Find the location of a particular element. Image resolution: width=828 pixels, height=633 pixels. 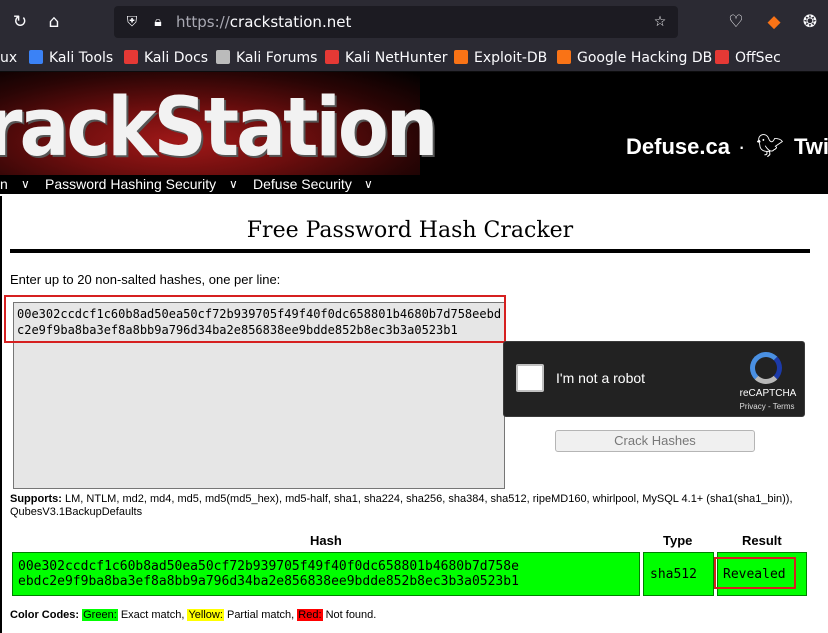

result-type-cell: sha512 is located at coordinates (678, 574).